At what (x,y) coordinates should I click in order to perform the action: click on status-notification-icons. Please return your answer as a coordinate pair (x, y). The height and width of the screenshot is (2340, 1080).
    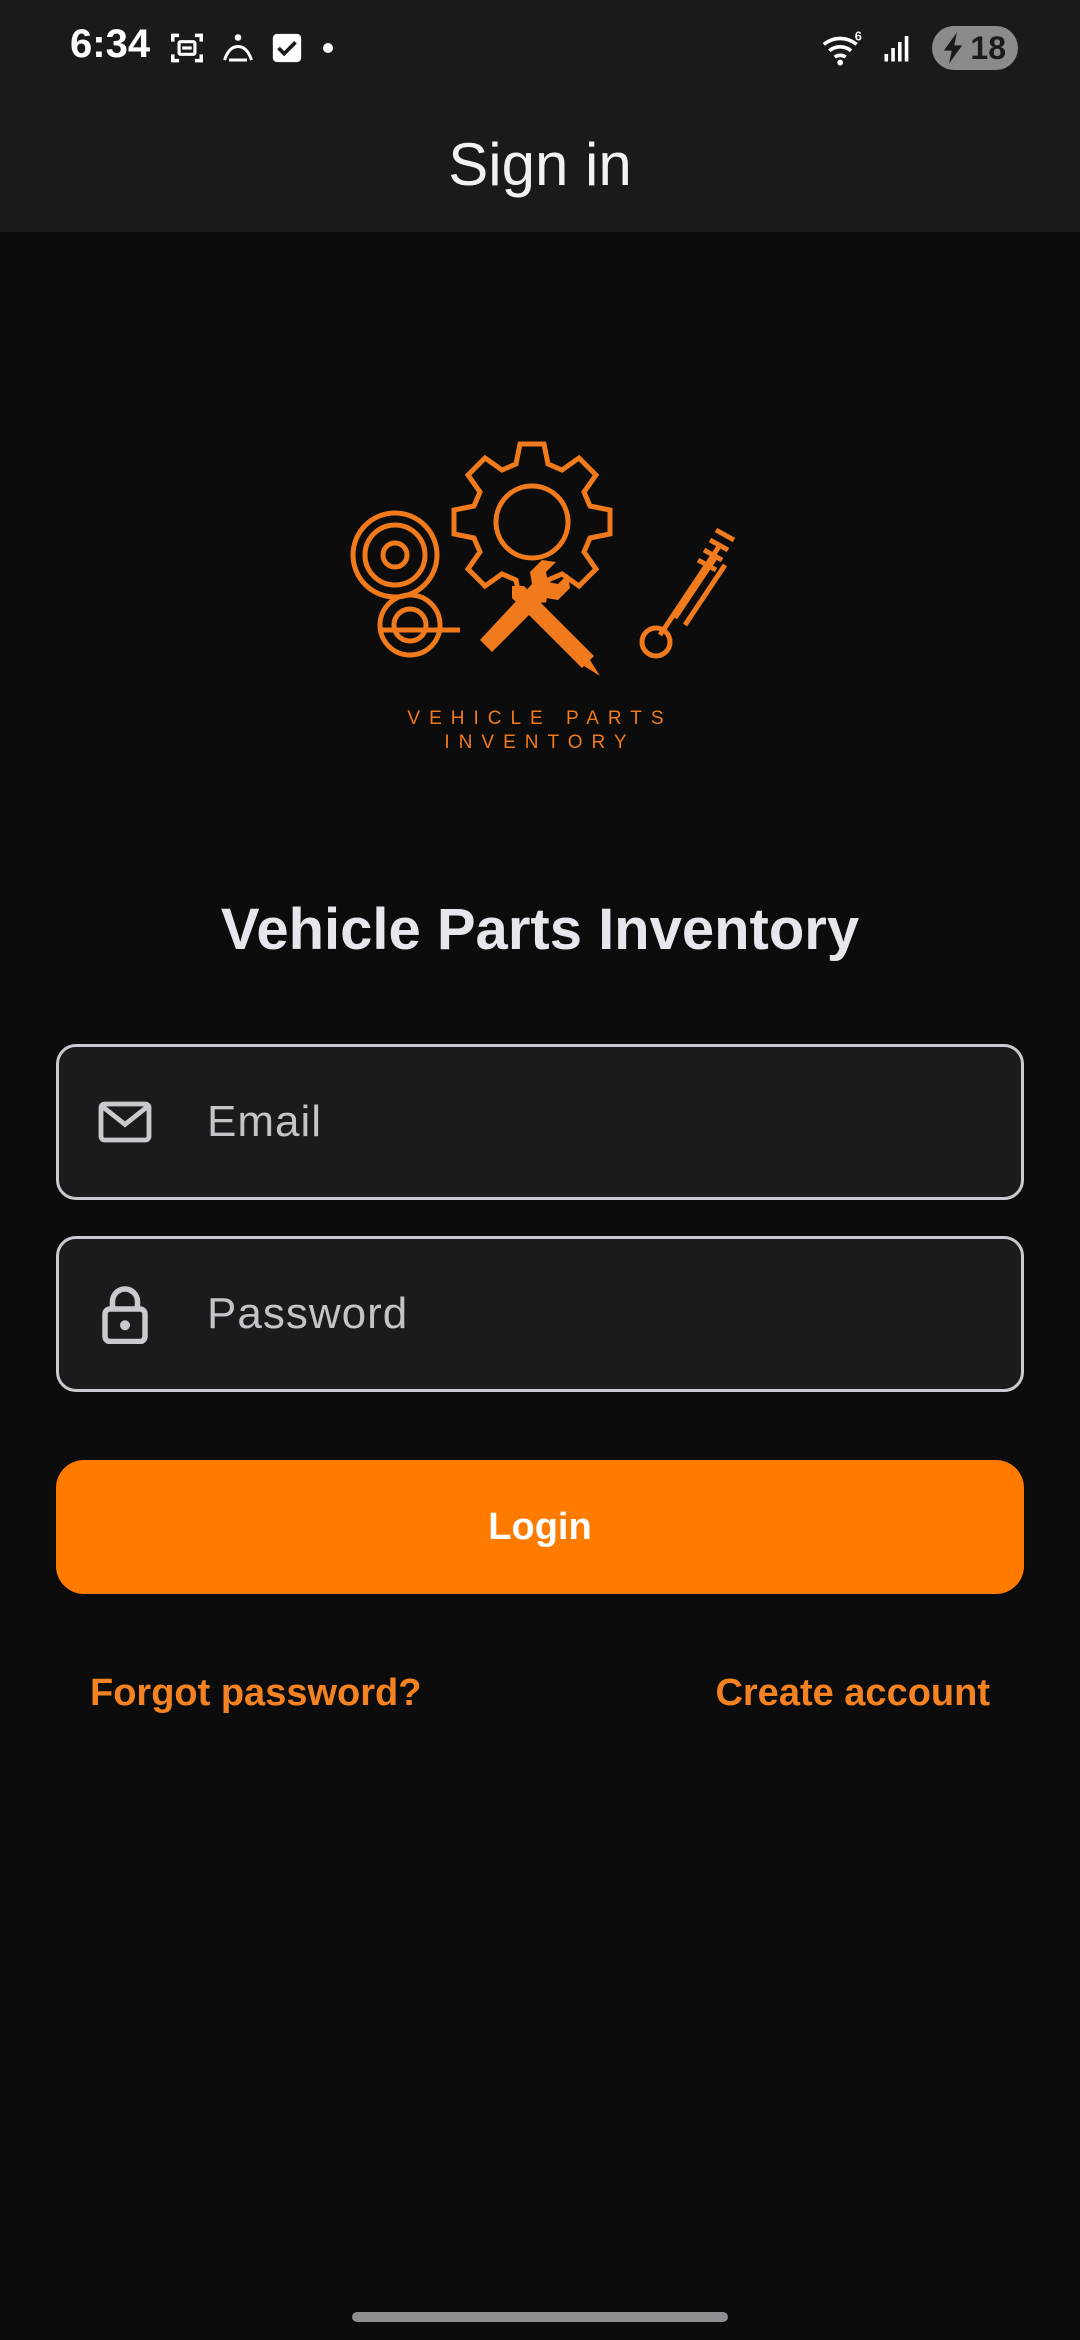
    Looking at the image, I should click on (253, 48).